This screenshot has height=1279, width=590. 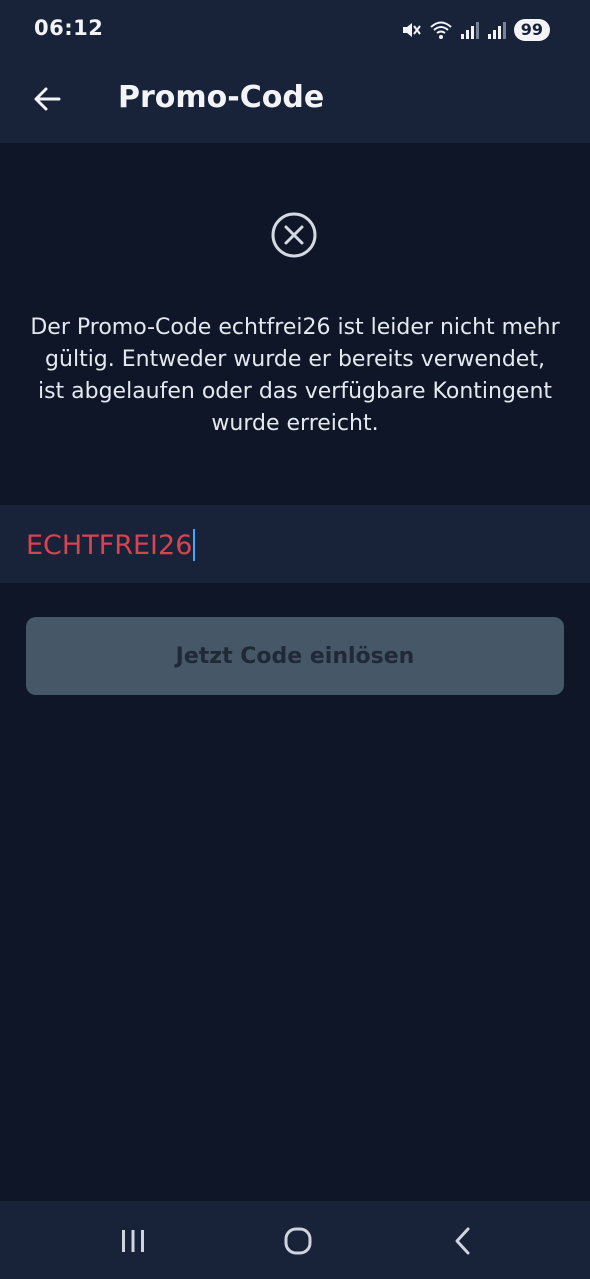 I want to click on home-icon, so click(x=298, y=1241).